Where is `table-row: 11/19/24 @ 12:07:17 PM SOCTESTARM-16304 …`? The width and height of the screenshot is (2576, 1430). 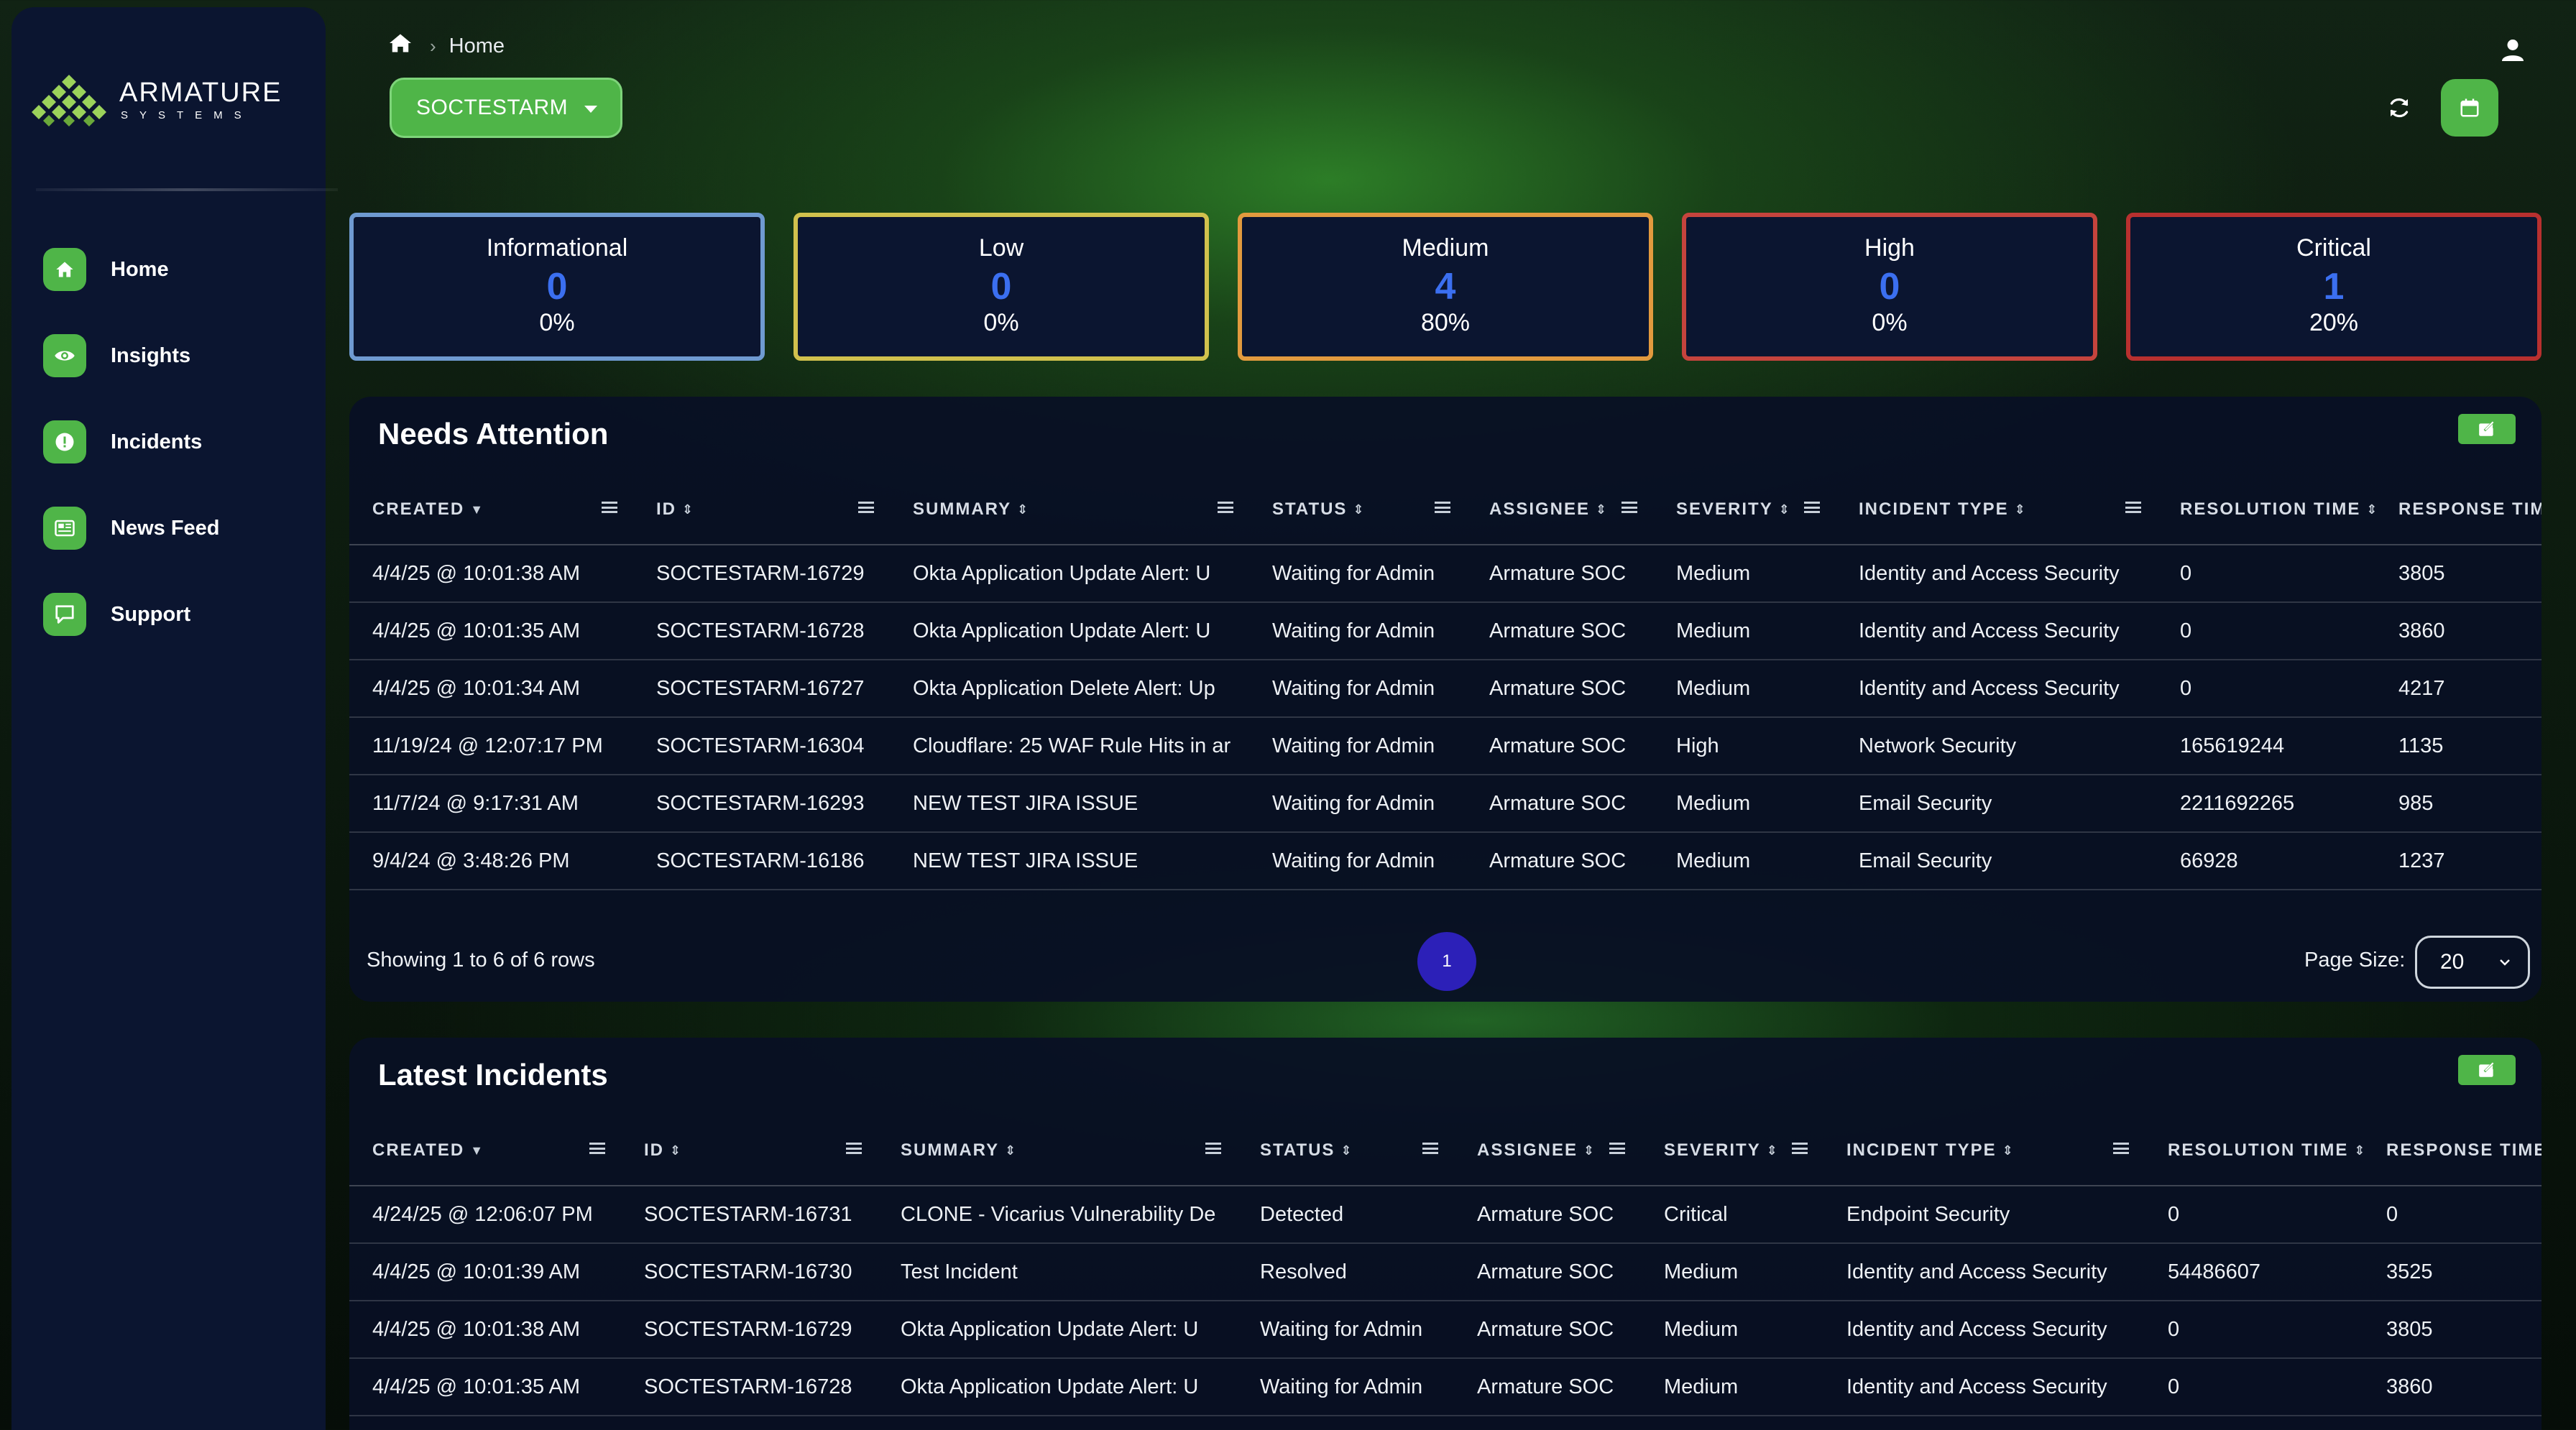
table-row: 11/19/24 @ 12:07:17 PM SOCTESTARM-16304 … is located at coordinates (1445, 746).